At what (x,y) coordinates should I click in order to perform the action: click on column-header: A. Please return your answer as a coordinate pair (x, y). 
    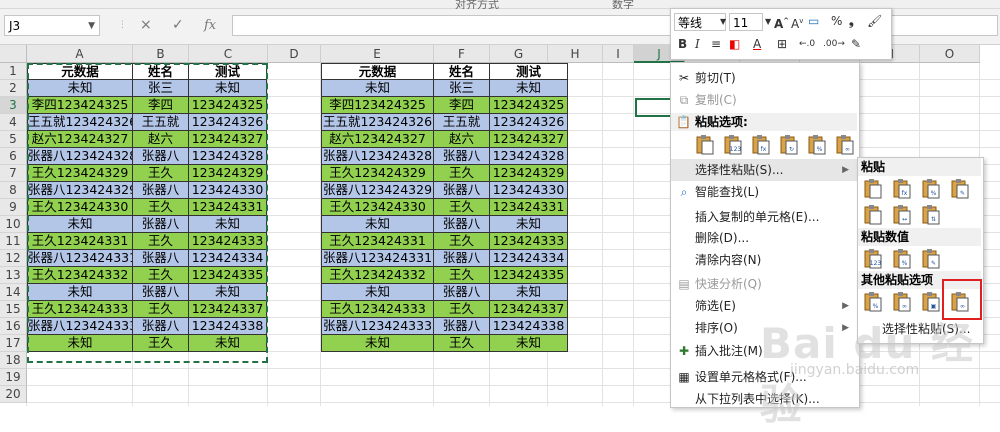
    Looking at the image, I should click on (80, 54).